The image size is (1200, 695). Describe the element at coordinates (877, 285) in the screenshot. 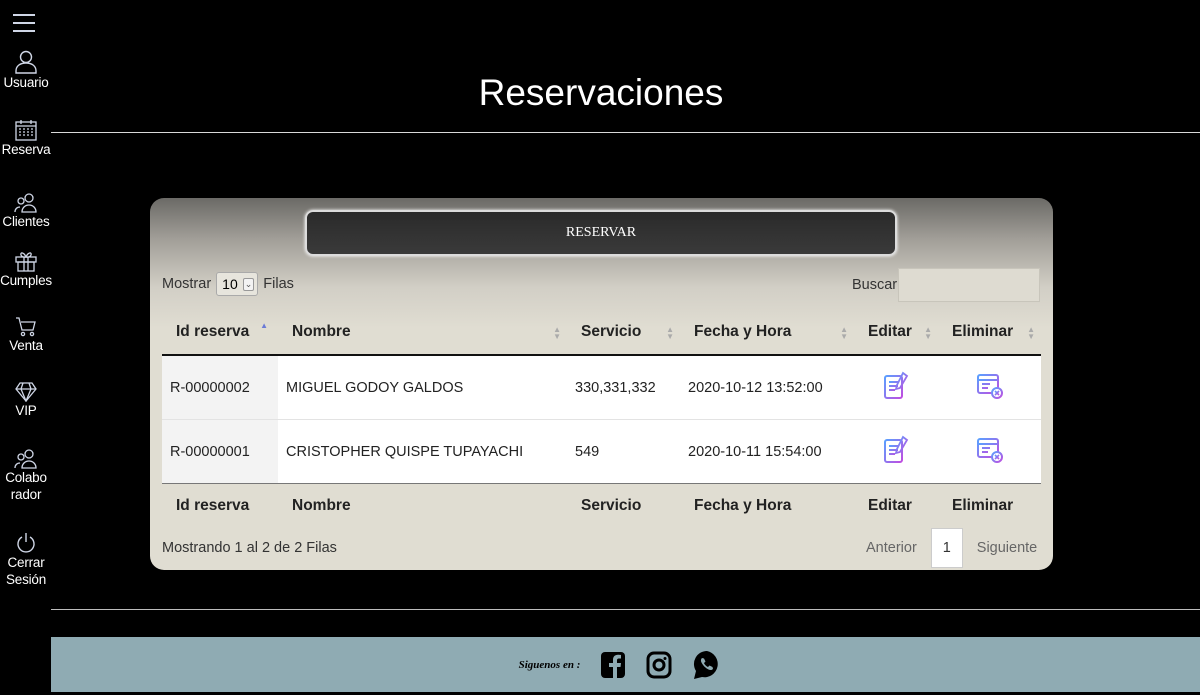

I see `search-label: Buscar:` at that location.